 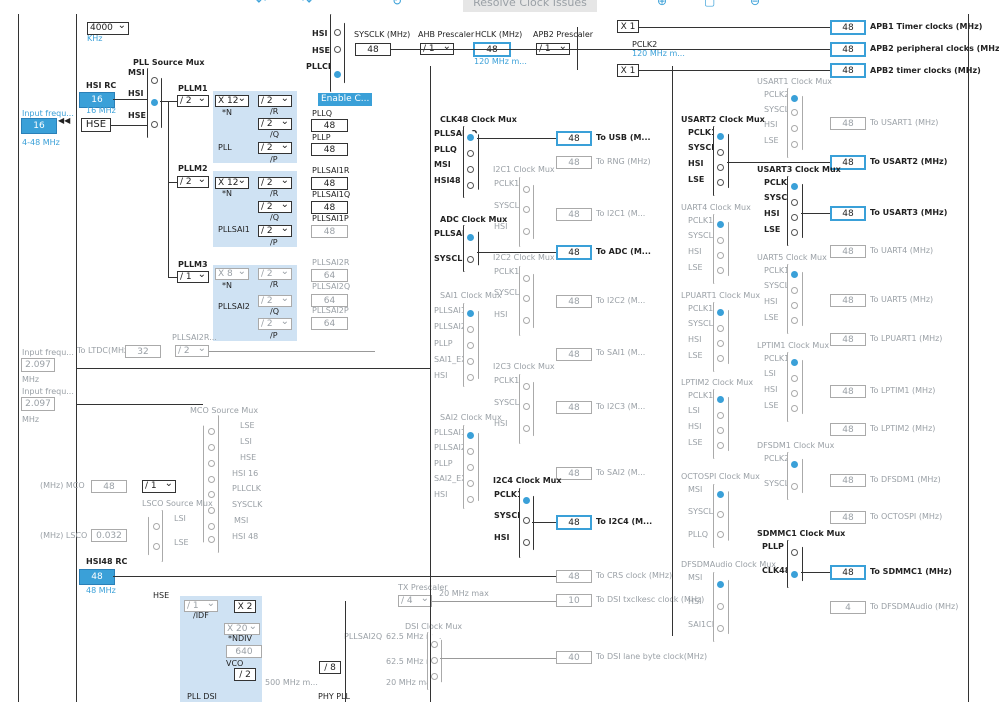 What do you see at coordinates (527, 480) in the screenshot?
I see `i2c4-mux-label: I2C4 Clock Mux` at bounding box center [527, 480].